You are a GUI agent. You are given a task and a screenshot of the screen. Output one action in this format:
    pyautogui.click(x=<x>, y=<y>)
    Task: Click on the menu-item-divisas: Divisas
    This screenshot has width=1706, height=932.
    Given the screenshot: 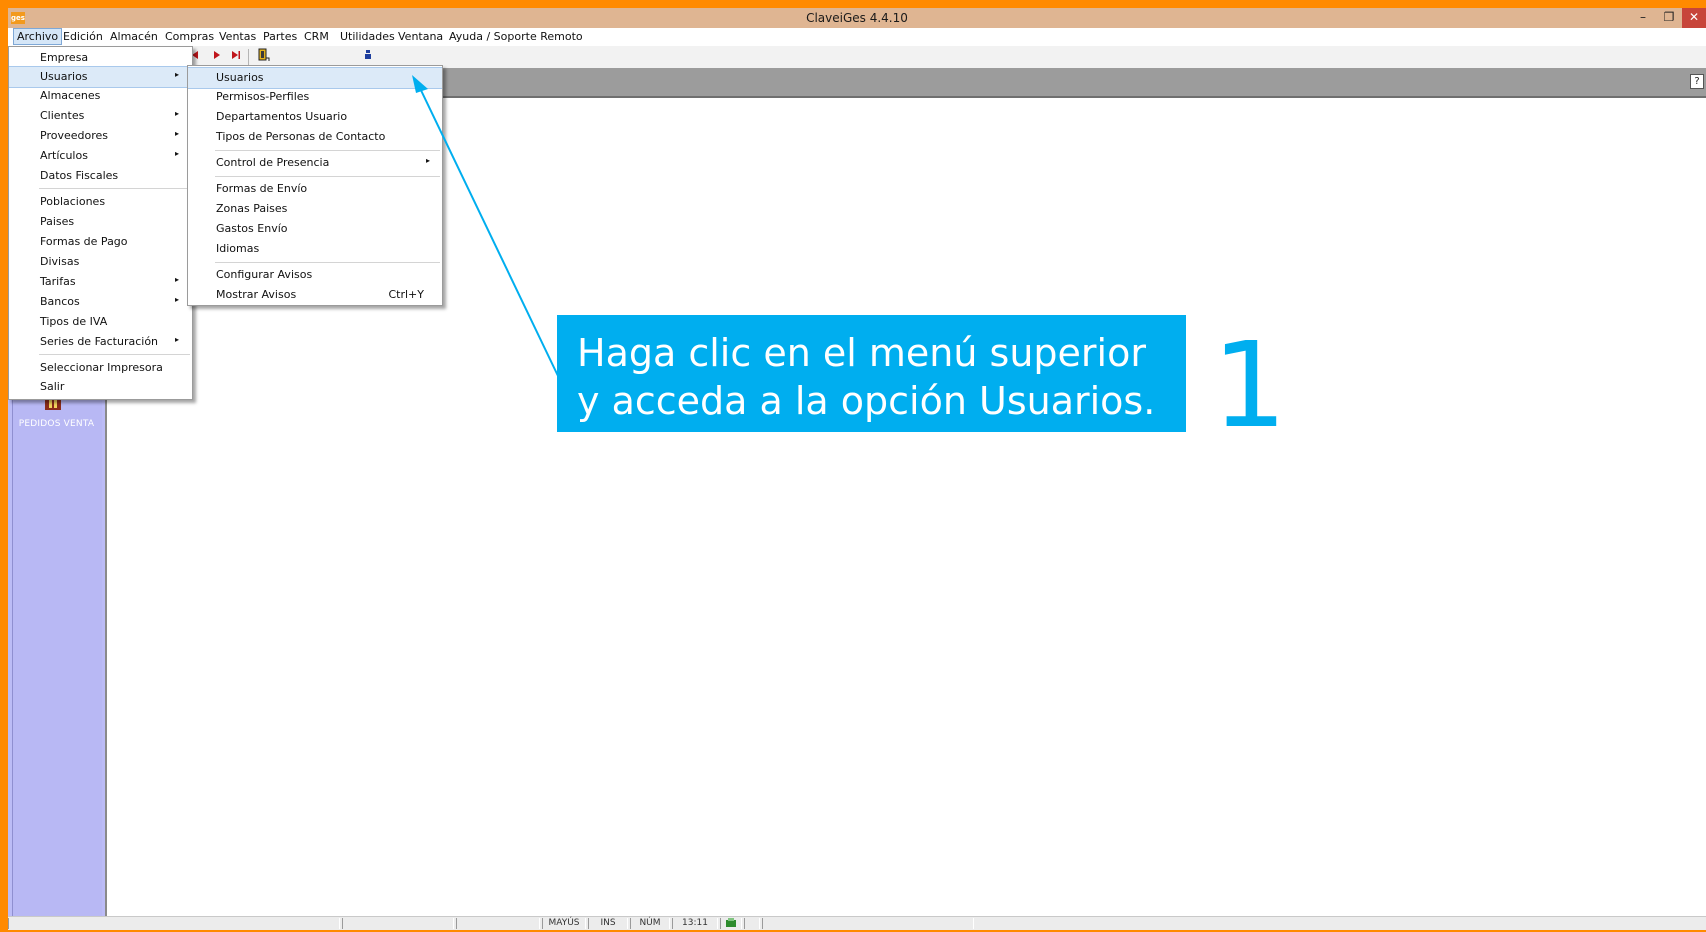 What is the action you would take?
    pyautogui.click(x=100, y=262)
    